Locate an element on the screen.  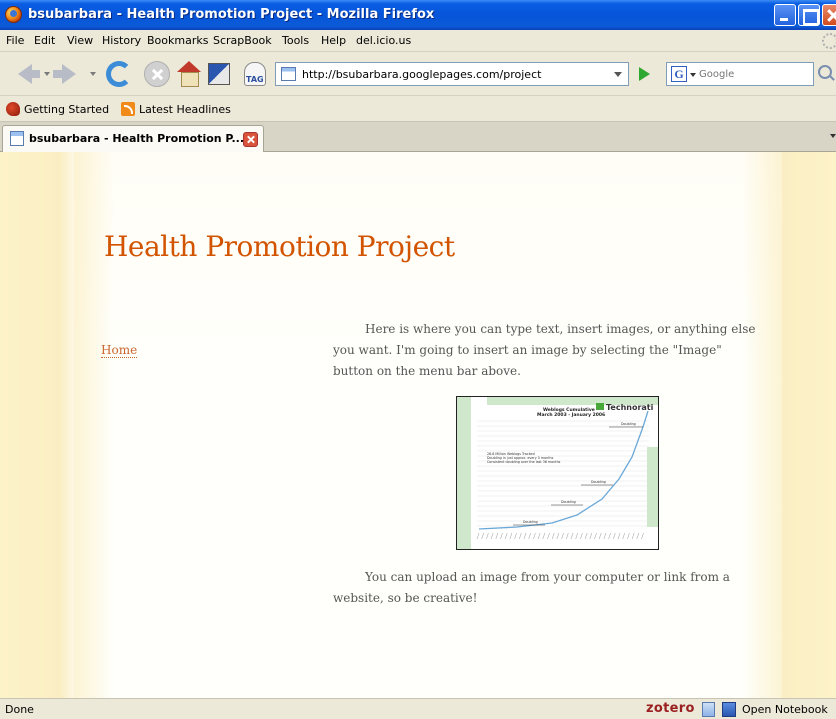
tab-favicon-icon is located at coordinates (17, 138).